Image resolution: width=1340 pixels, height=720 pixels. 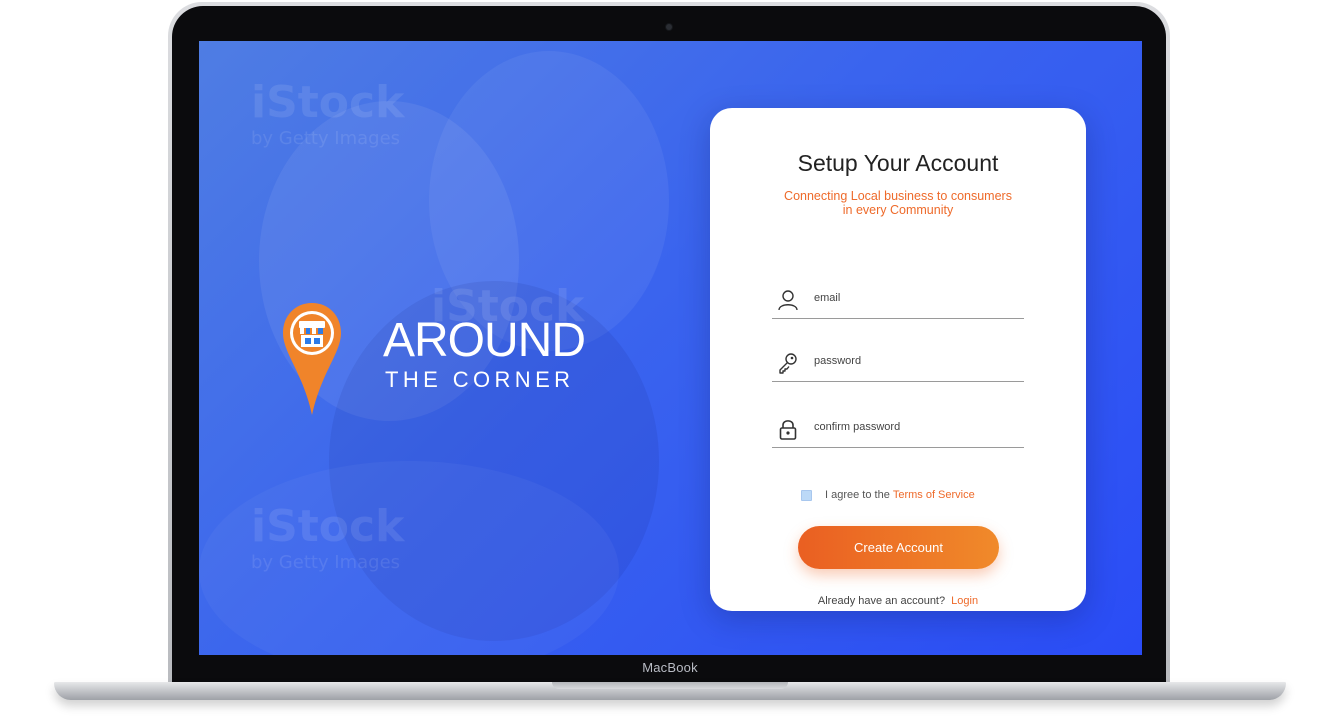 I want to click on agree-text: I agree to the, so click(x=857, y=495).